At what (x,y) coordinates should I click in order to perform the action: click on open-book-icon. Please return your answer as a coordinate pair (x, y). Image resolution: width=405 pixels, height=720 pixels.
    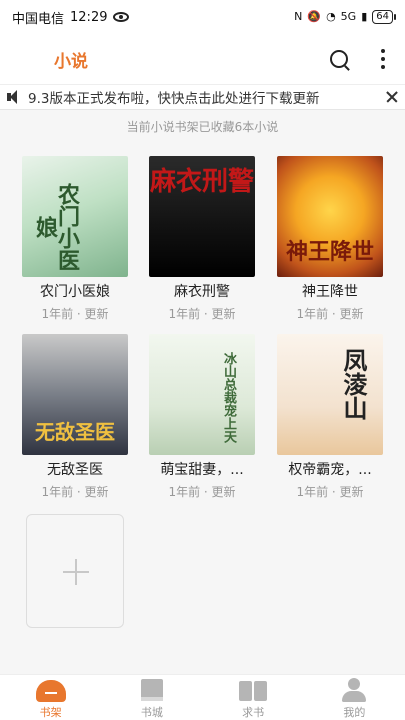
    Looking at the image, I should click on (253, 691).